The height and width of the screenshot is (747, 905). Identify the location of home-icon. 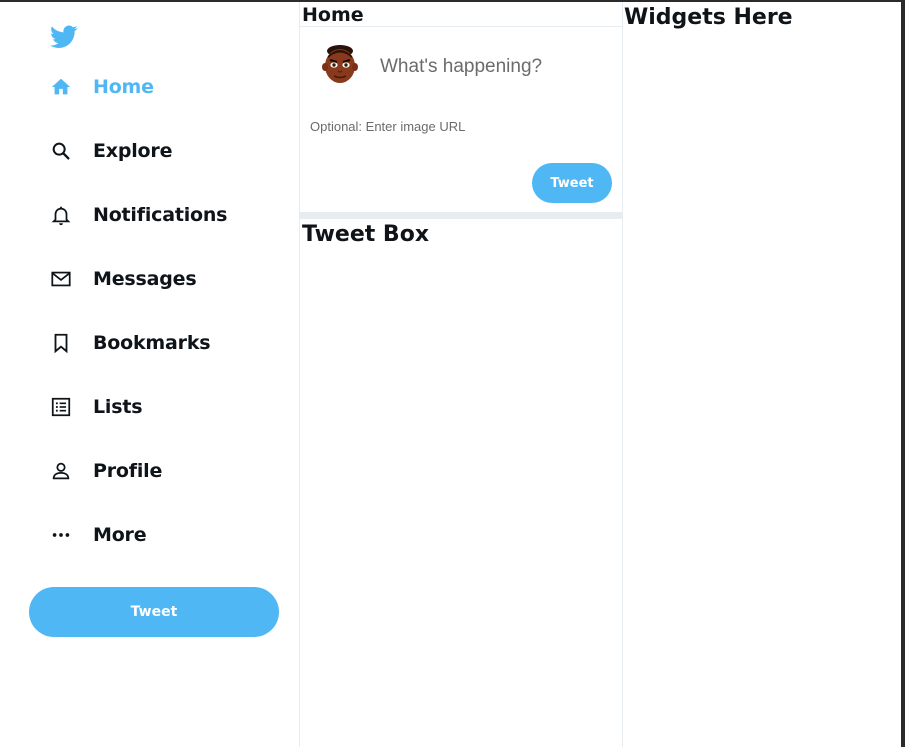
(61, 87).